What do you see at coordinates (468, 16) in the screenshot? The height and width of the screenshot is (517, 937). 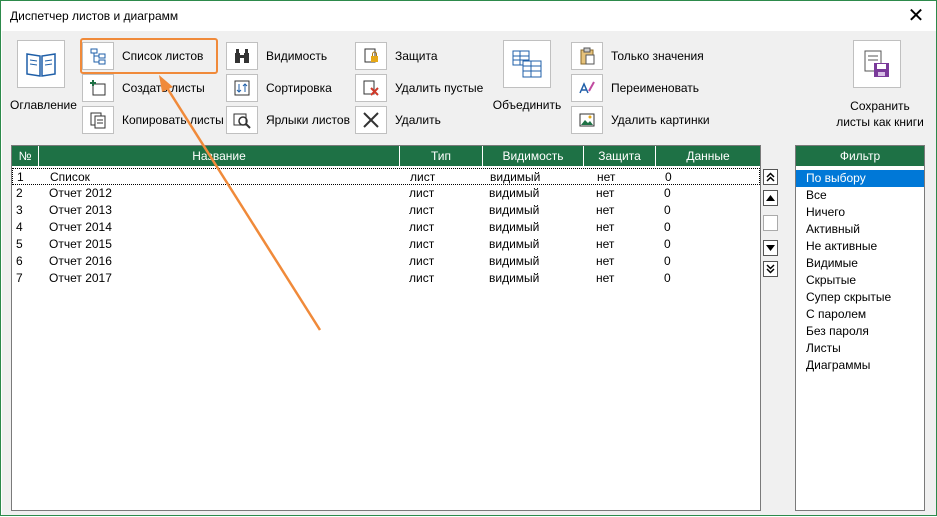 I see `title-bar: Диспетчер листов и диаграмм ✕` at bounding box center [468, 16].